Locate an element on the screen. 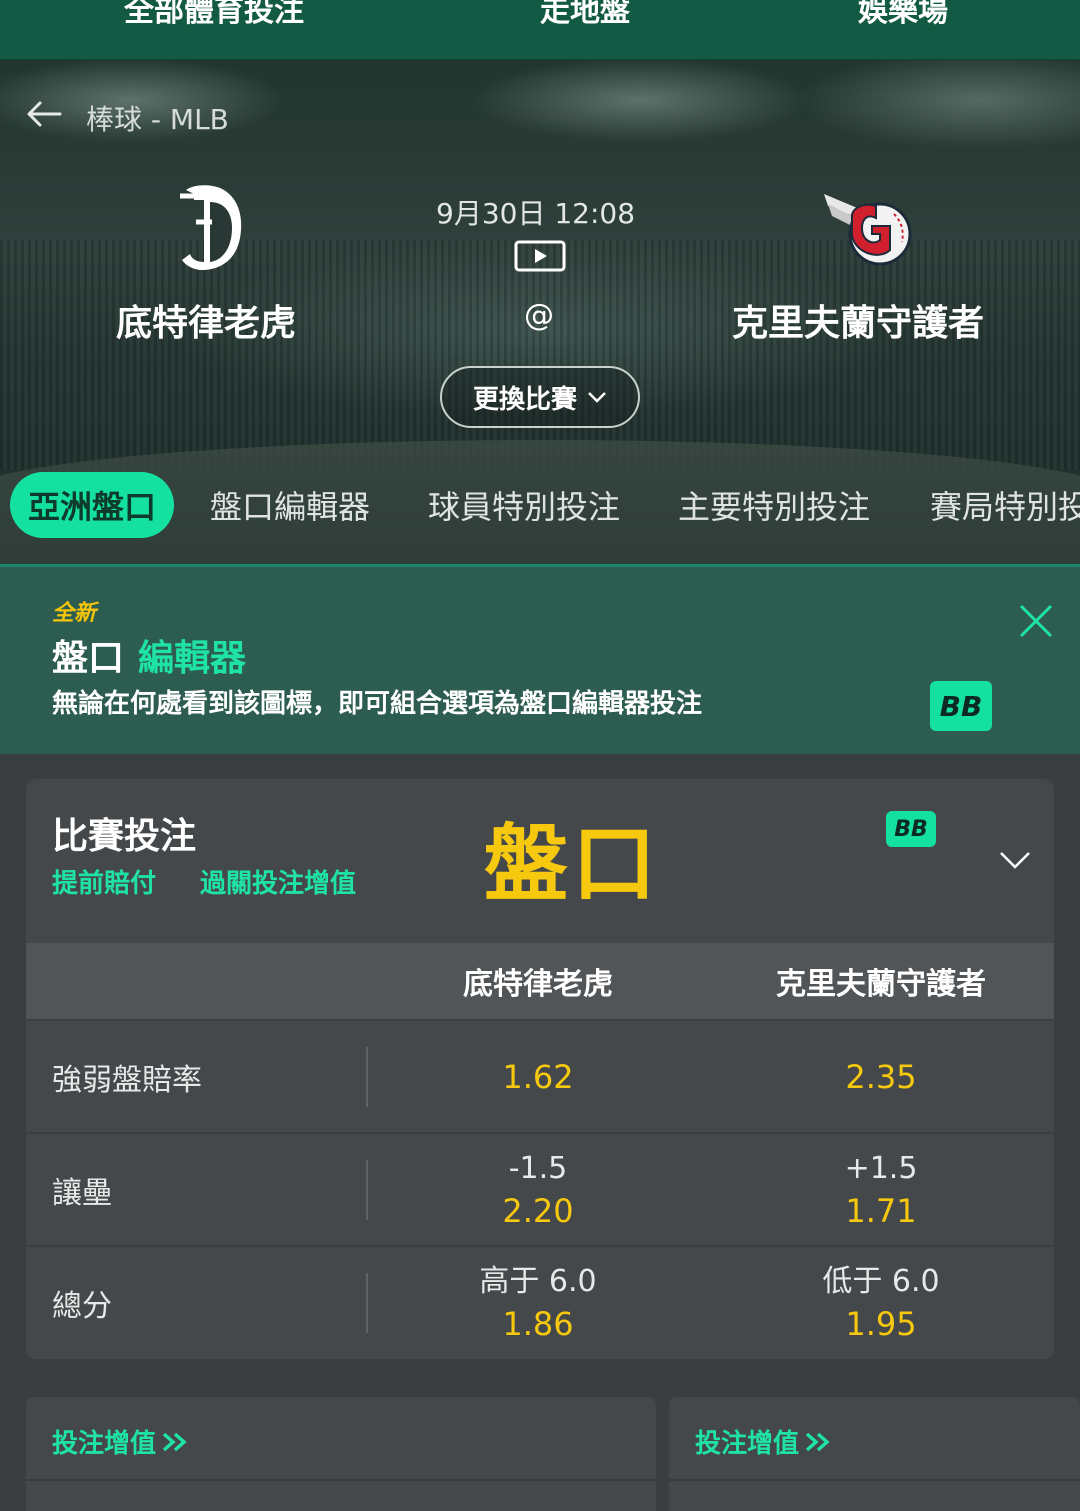  odds-button-home: 1.62 is located at coordinates (538, 1076).